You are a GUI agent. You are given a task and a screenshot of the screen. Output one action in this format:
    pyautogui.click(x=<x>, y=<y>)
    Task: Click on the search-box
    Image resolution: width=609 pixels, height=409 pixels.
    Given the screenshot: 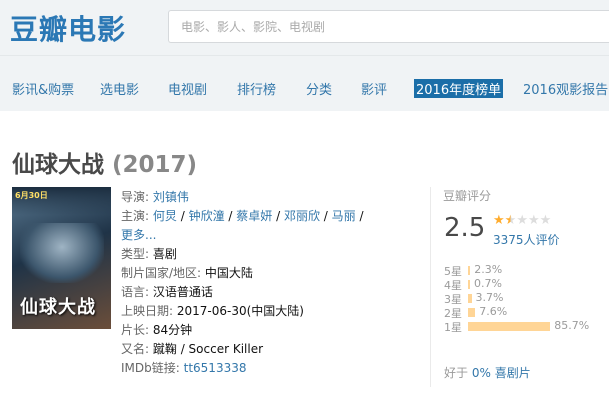 What is the action you would take?
    pyautogui.click(x=388, y=26)
    